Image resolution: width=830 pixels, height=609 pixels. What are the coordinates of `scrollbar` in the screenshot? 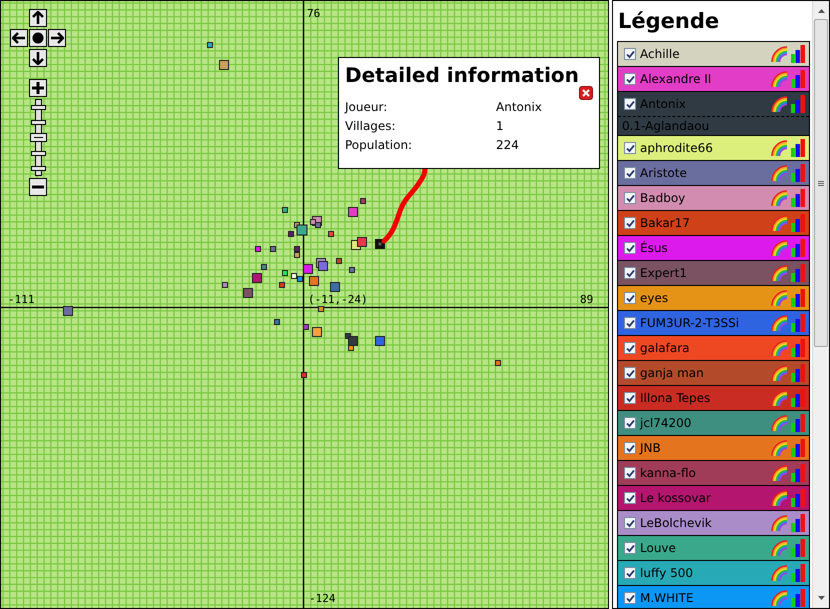 It's located at (820, 304).